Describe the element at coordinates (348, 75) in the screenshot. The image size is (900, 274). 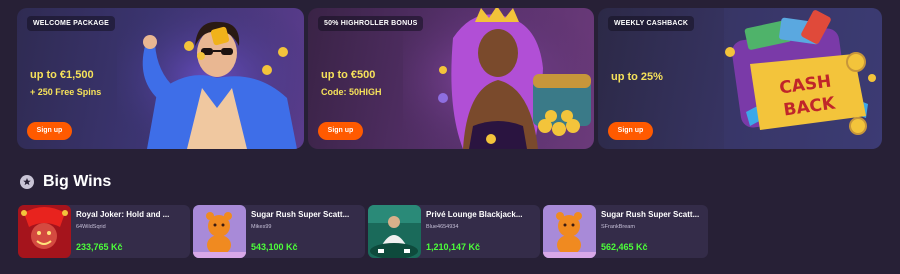
I see `promo-offer-amount: up to €500` at that location.